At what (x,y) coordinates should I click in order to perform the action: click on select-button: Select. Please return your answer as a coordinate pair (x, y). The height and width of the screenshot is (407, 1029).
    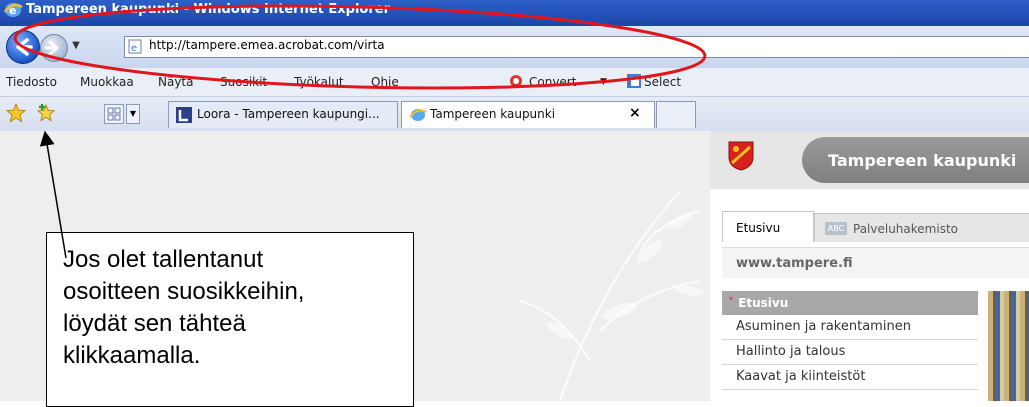
    Looking at the image, I should click on (662, 82).